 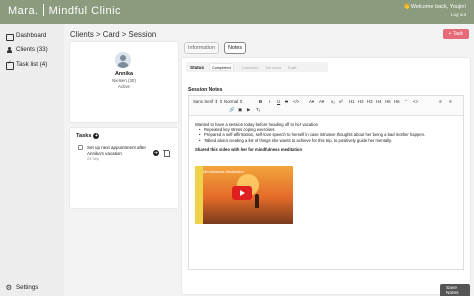 I want to click on font-select-value: Sans Serif, so click(x=203, y=101).